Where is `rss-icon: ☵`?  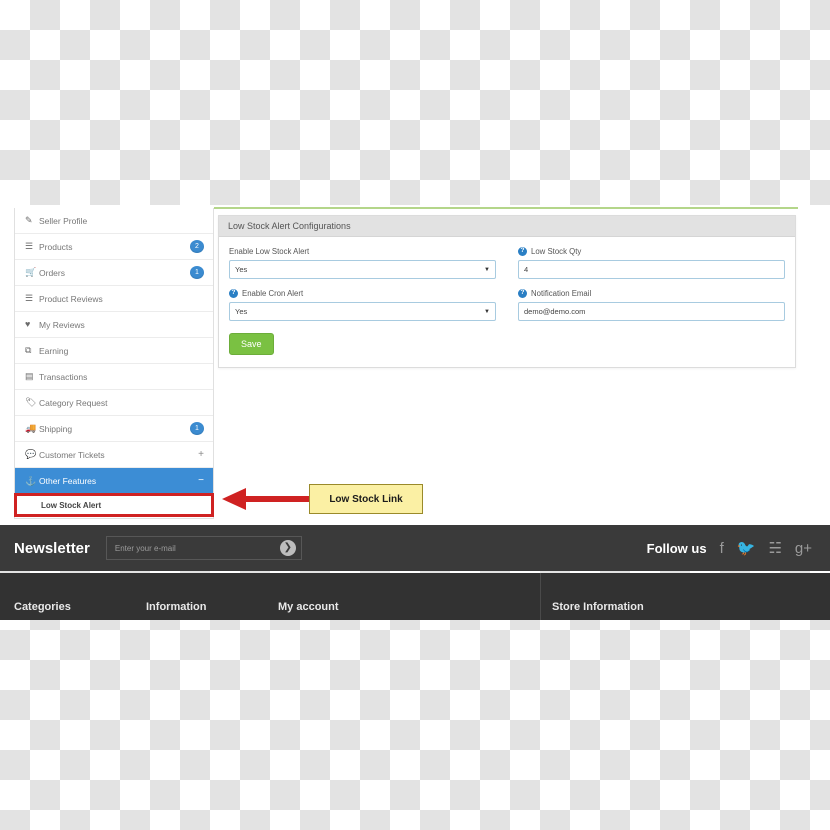
rss-icon: ☵ is located at coordinates (774, 548).